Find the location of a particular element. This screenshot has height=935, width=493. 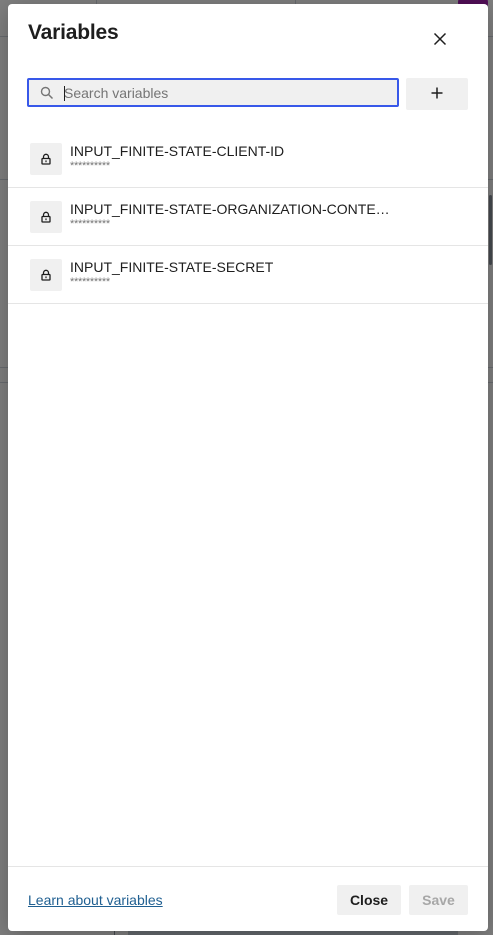

dialog-title: Variables is located at coordinates (73, 32).